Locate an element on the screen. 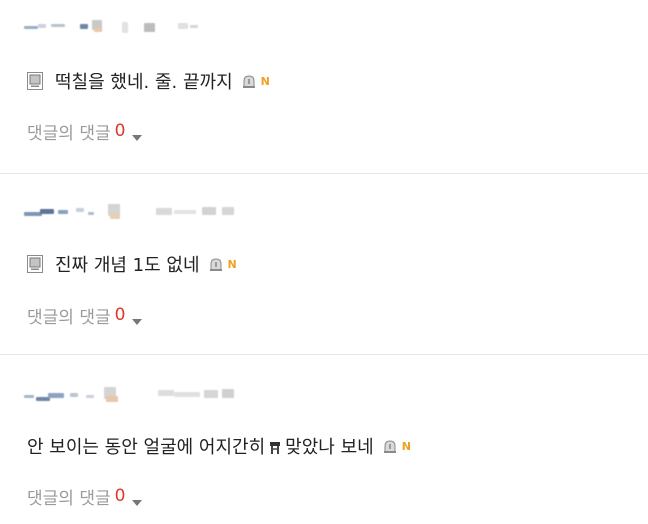  comment-body: 진짜 개념 1도 없네 N is located at coordinates (132, 264).